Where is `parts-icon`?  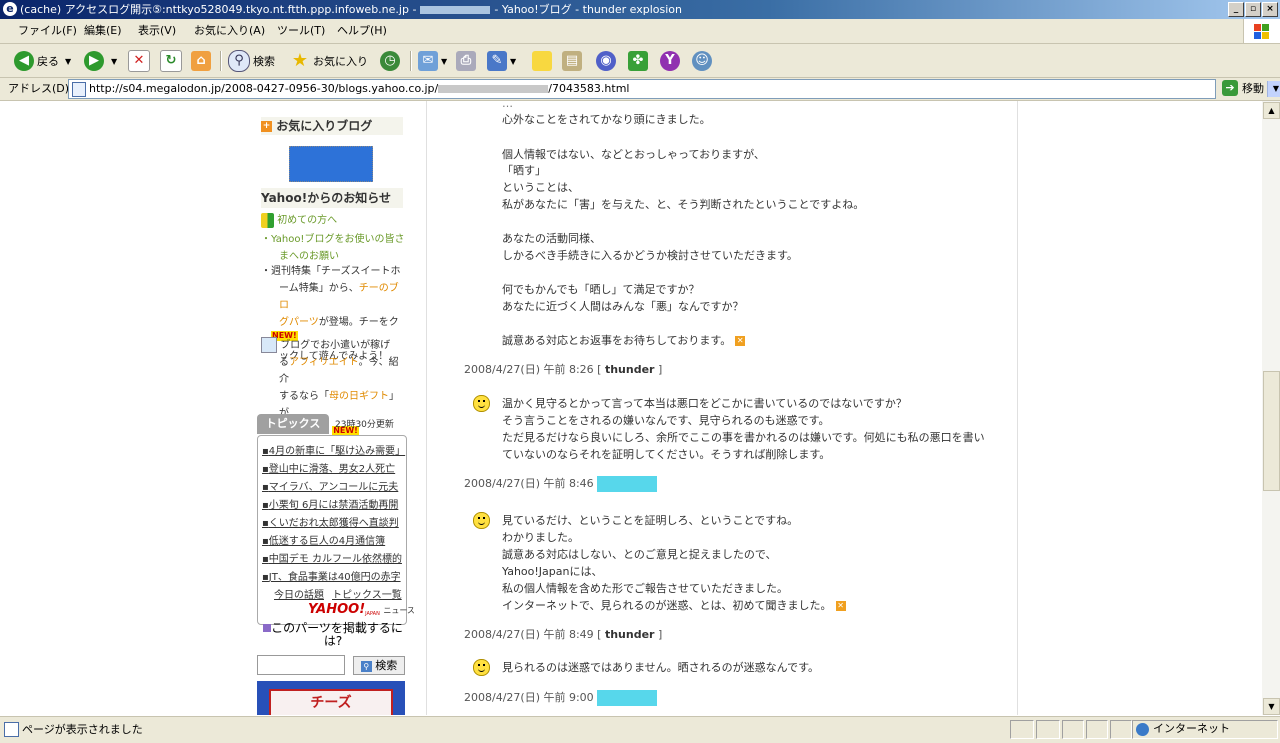 parts-icon is located at coordinates (267, 628).